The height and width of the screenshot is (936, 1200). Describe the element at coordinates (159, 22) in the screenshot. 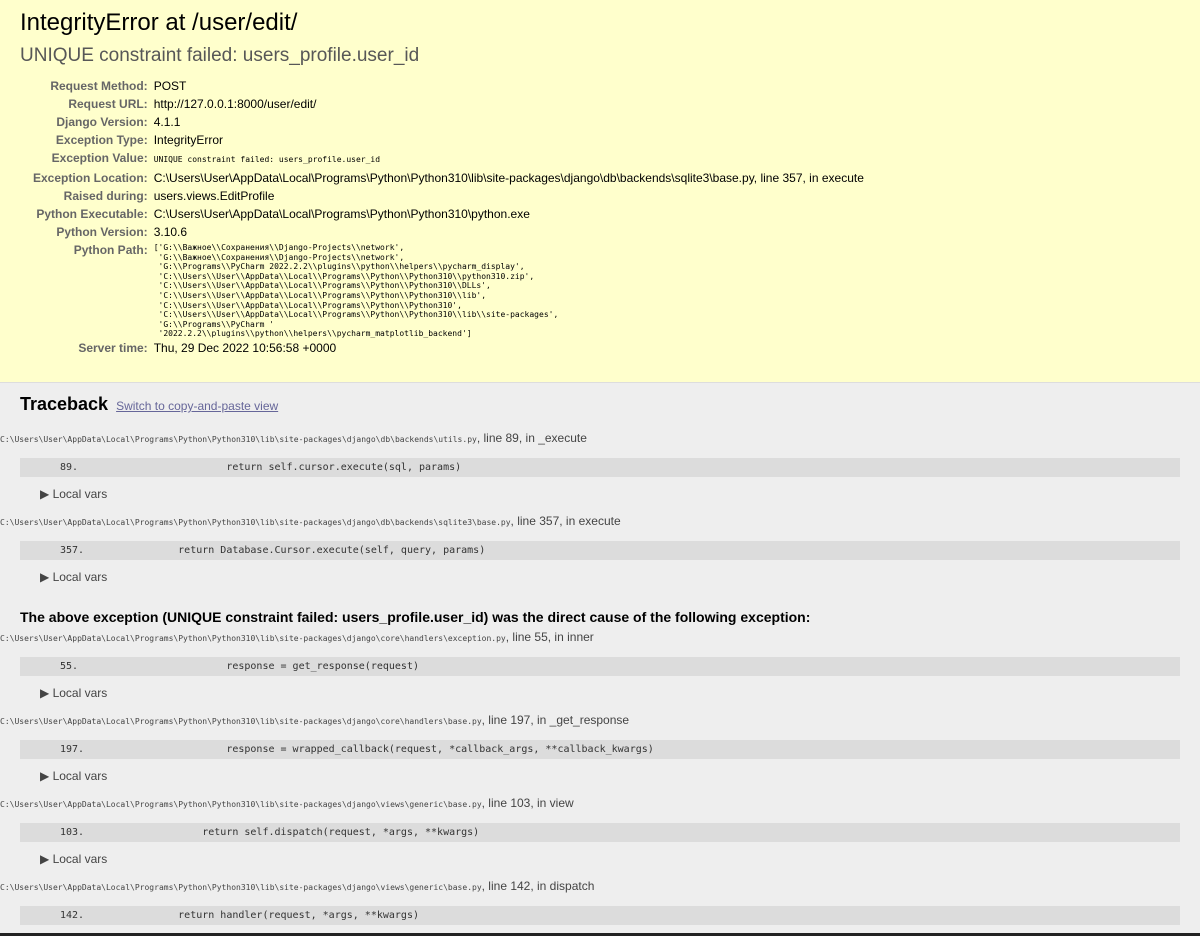

I see `error-title: IntegrityError at /user/edit/` at that location.